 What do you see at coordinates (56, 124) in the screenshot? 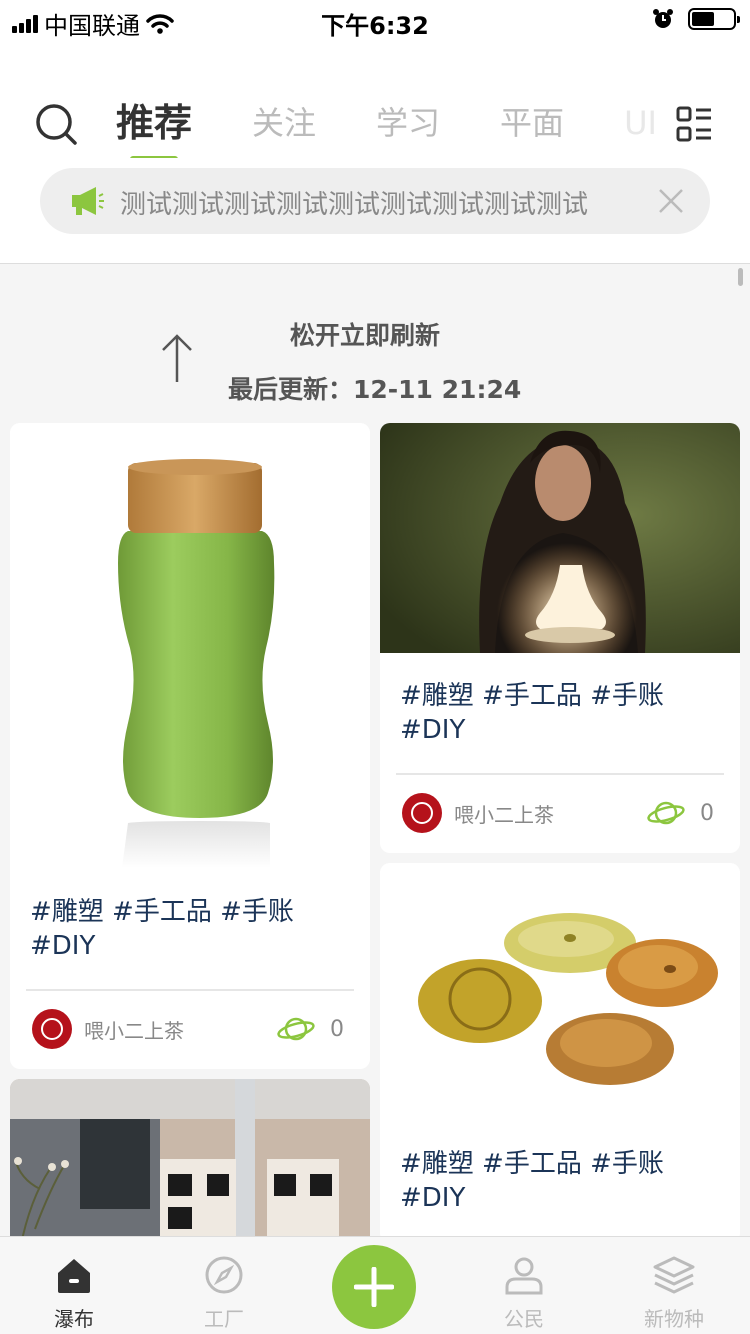
I see `search-icon` at bounding box center [56, 124].